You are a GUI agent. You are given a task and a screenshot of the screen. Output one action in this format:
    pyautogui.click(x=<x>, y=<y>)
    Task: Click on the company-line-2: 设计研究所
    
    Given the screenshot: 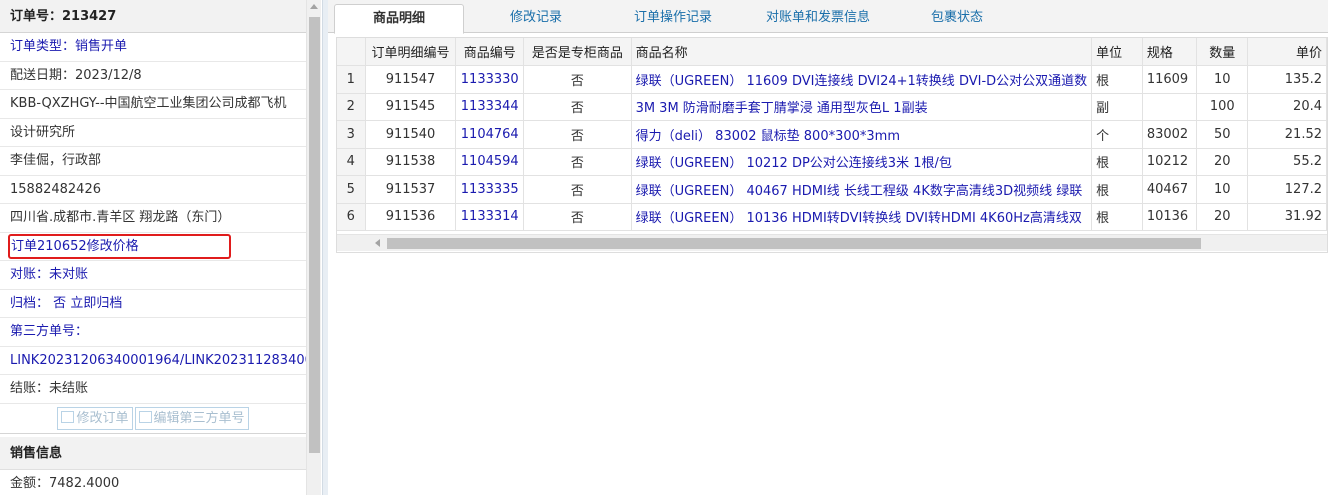 What is the action you would take?
    pyautogui.click(x=153, y=133)
    